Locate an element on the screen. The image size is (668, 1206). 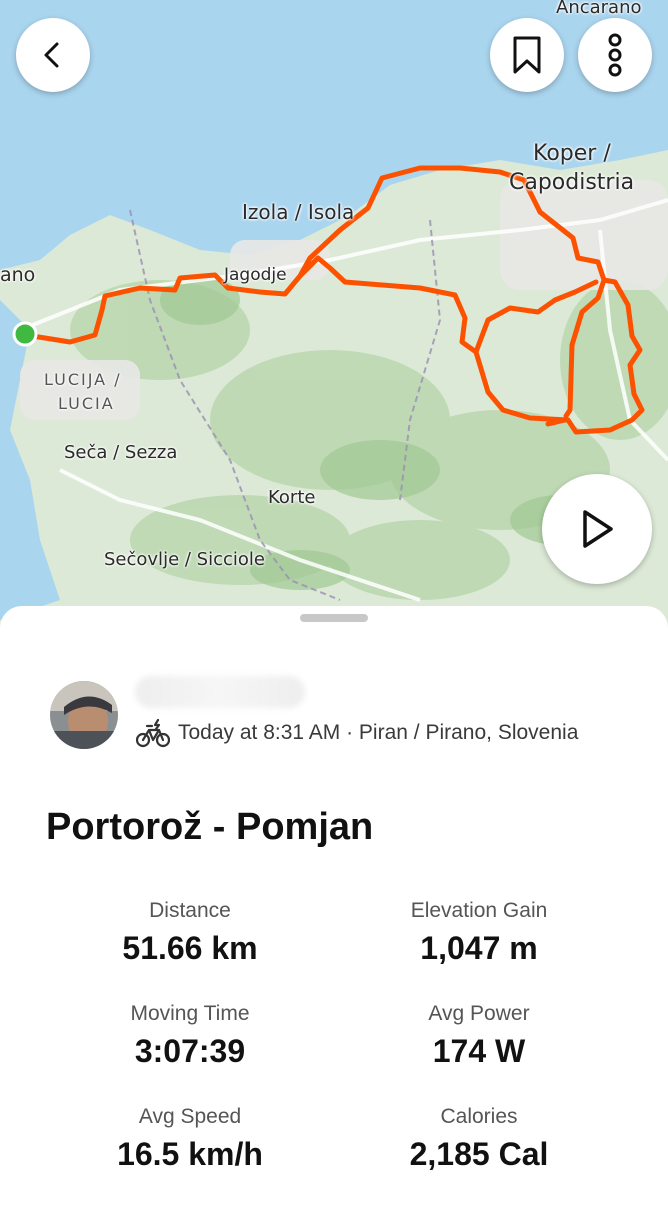
stat-value: 51.66 km is located at coordinates (190, 948).